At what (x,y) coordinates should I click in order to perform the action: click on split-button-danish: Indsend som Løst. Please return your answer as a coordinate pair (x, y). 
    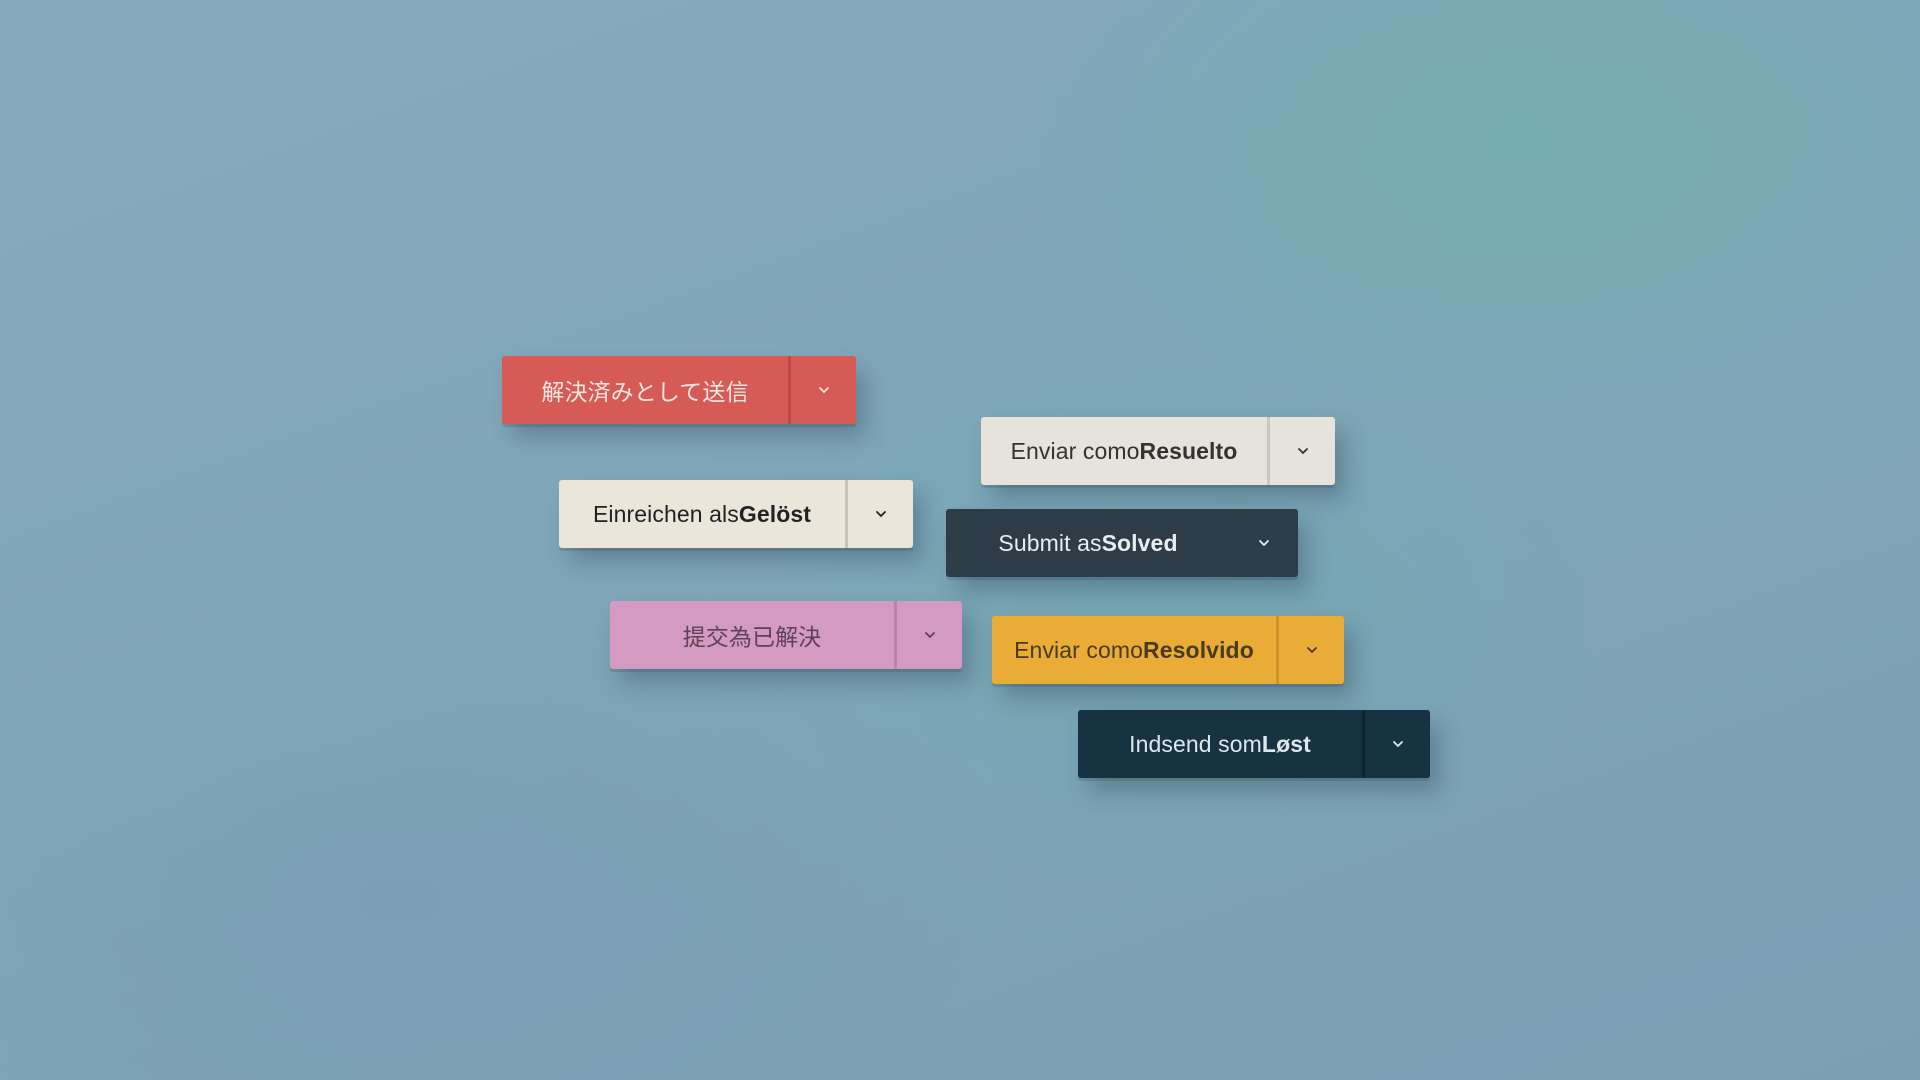
    Looking at the image, I should click on (1254, 744).